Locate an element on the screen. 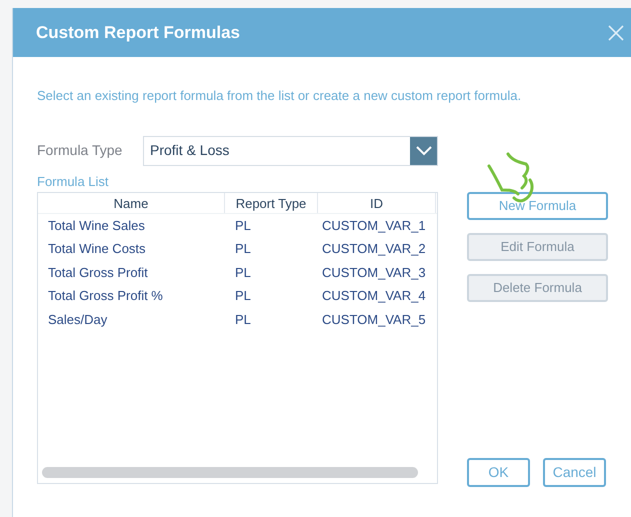 The width and height of the screenshot is (631, 517). table-row: Total Gross Profit PL CUSTOM_VAR_3 is located at coordinates (237, 272).